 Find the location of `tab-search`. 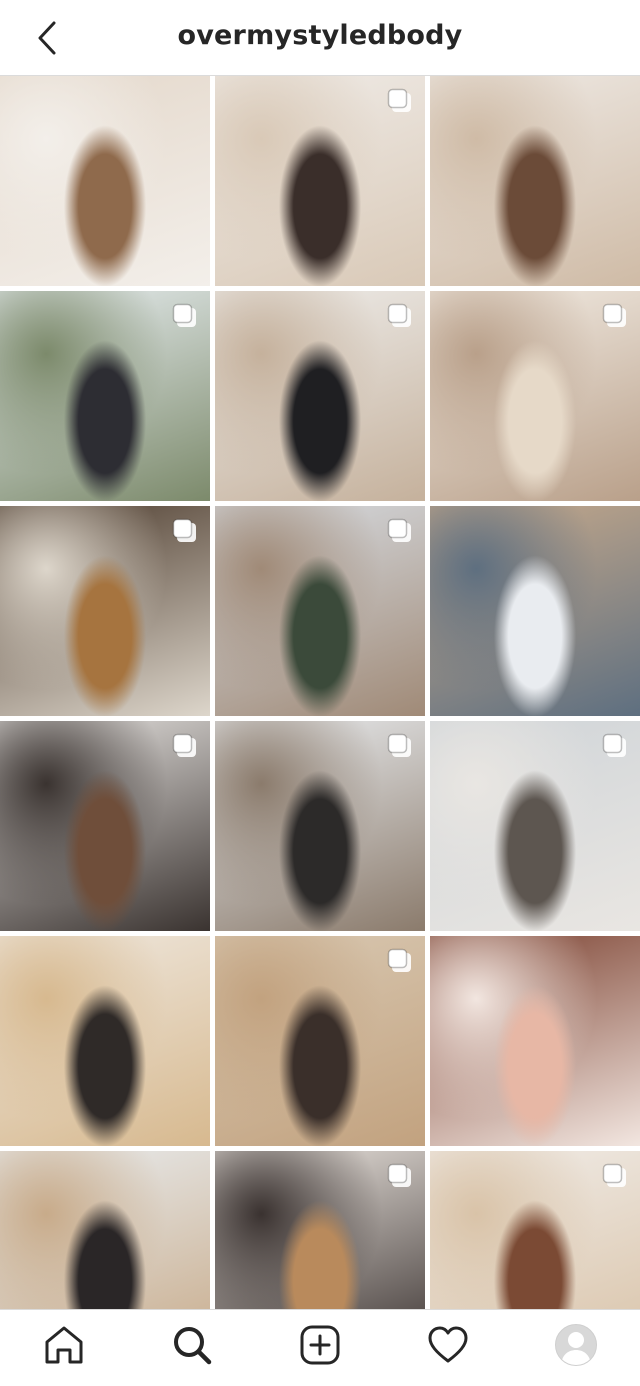

tab-search is located at coordinates (192, 1345).